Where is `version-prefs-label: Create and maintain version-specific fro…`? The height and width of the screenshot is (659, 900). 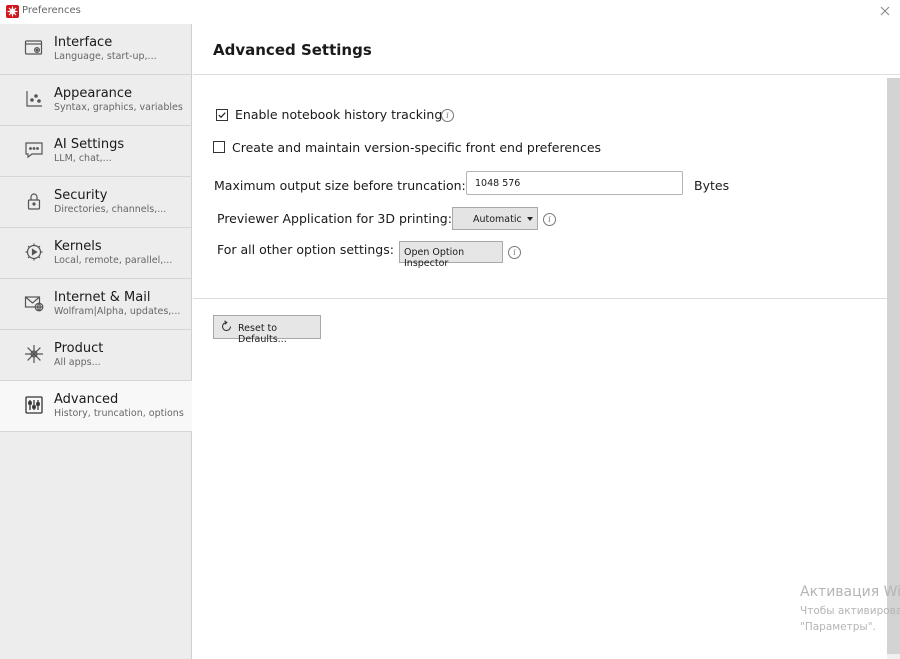 version-prefs-label: Create and maintain version-specific fro… is located at coordinates (417, 147).